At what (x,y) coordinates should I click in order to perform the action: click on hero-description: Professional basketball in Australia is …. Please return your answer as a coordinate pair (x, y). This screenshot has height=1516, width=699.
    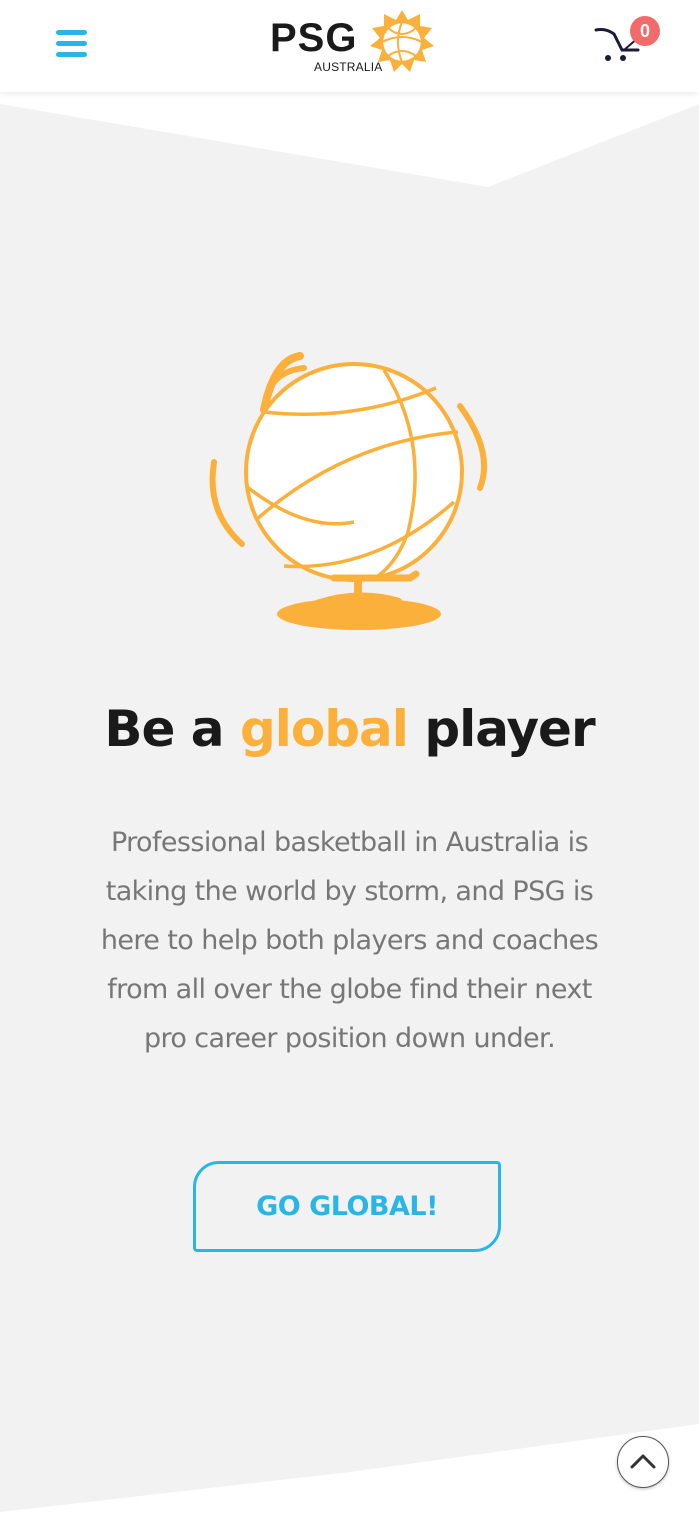
    Looking at the image, I should click on (349, 940).